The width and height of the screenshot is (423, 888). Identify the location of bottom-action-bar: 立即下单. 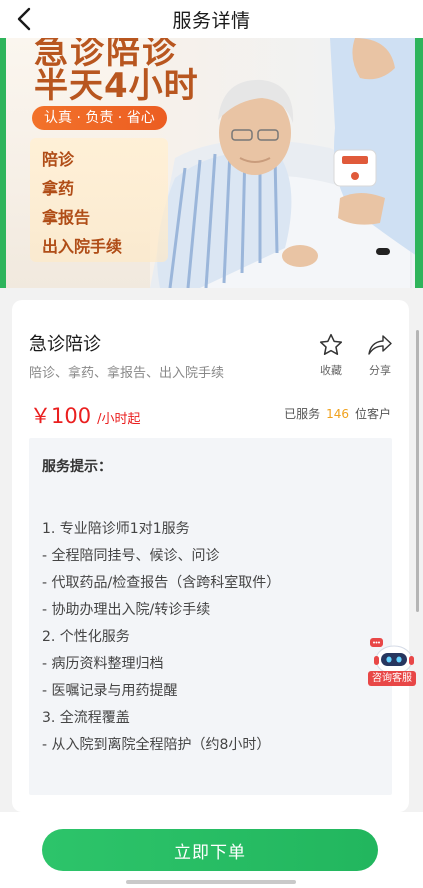
(211, 850).